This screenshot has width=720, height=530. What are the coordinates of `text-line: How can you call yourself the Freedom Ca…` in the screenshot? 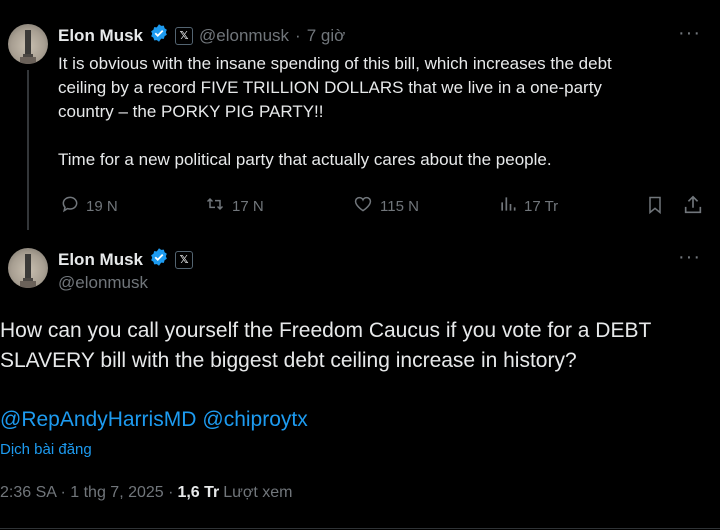 It's located at (326, 330).